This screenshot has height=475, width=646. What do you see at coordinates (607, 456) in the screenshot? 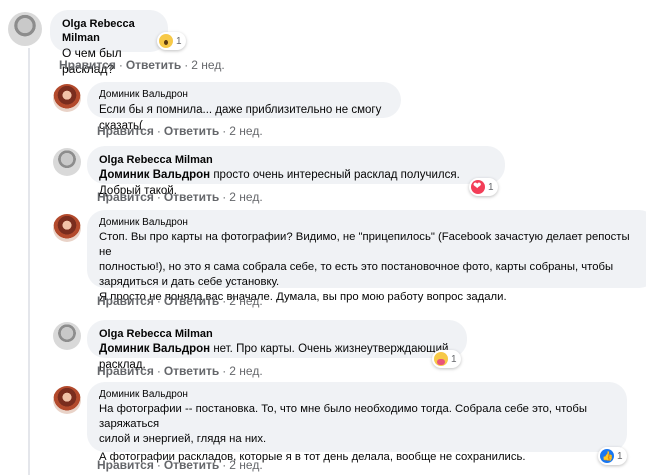
I see `like-reaction-icon` at bounding box center [607, 456].